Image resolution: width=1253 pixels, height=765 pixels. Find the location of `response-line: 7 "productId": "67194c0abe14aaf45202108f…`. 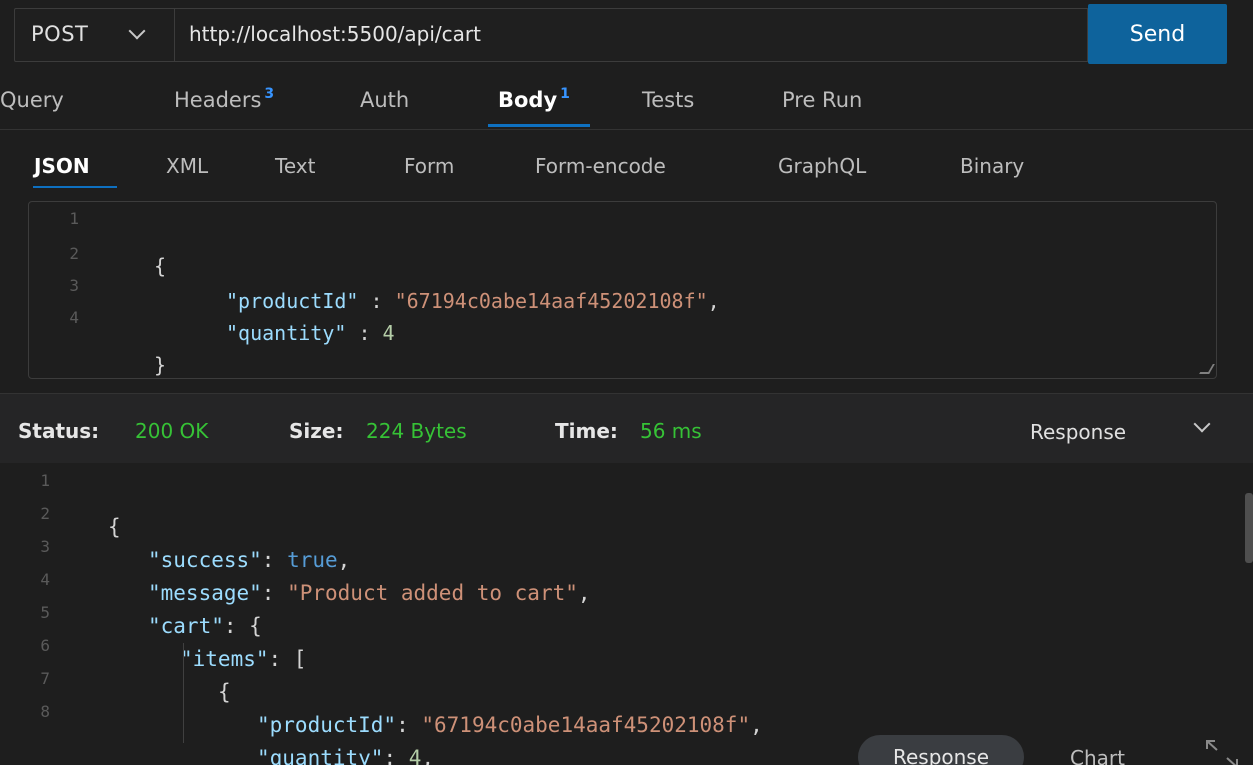

response-line: 7 "productId": "67194c0abe14aaf45202108f… is located at coordinates (381, 701).